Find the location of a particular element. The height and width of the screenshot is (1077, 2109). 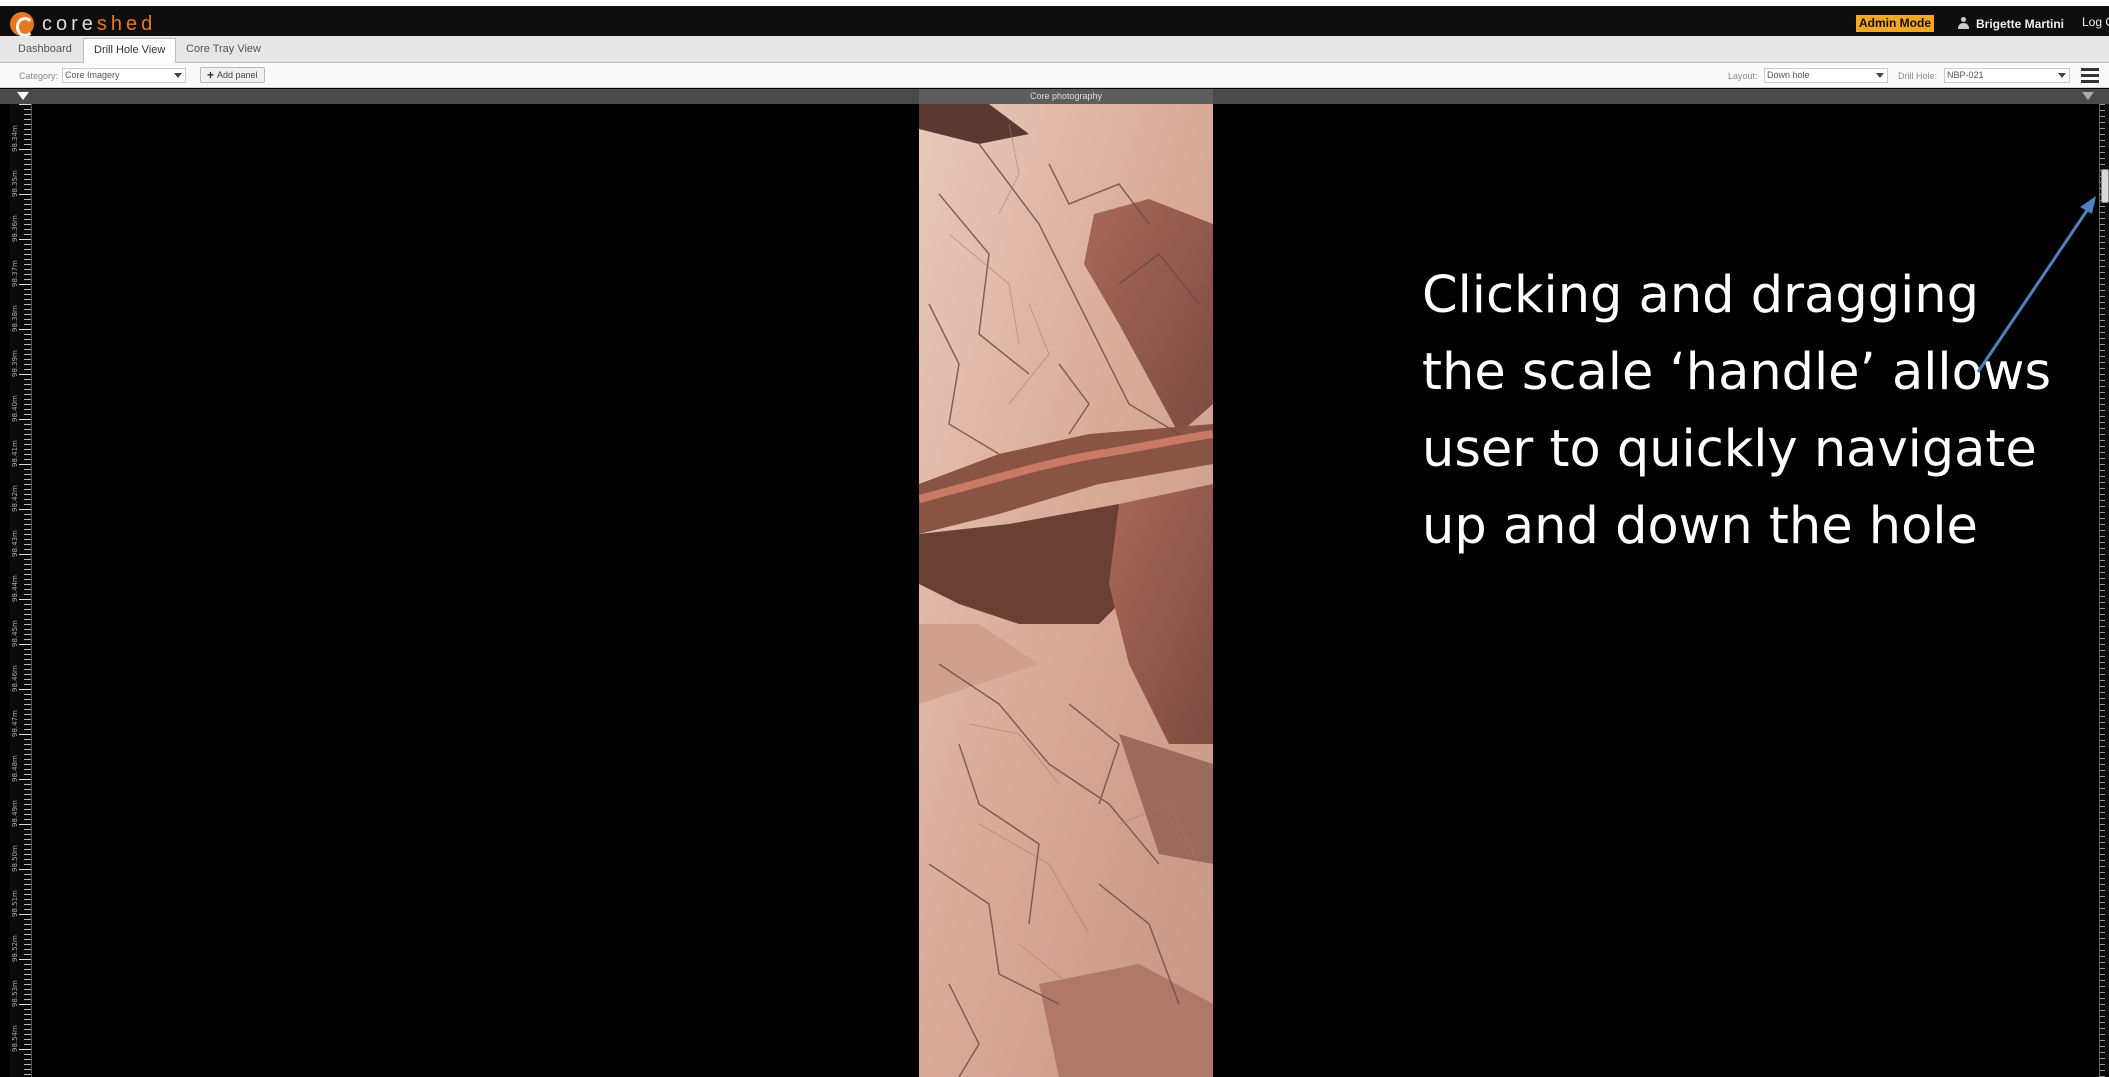

depth-label: 98.53m is located at coordinates (15, 993).